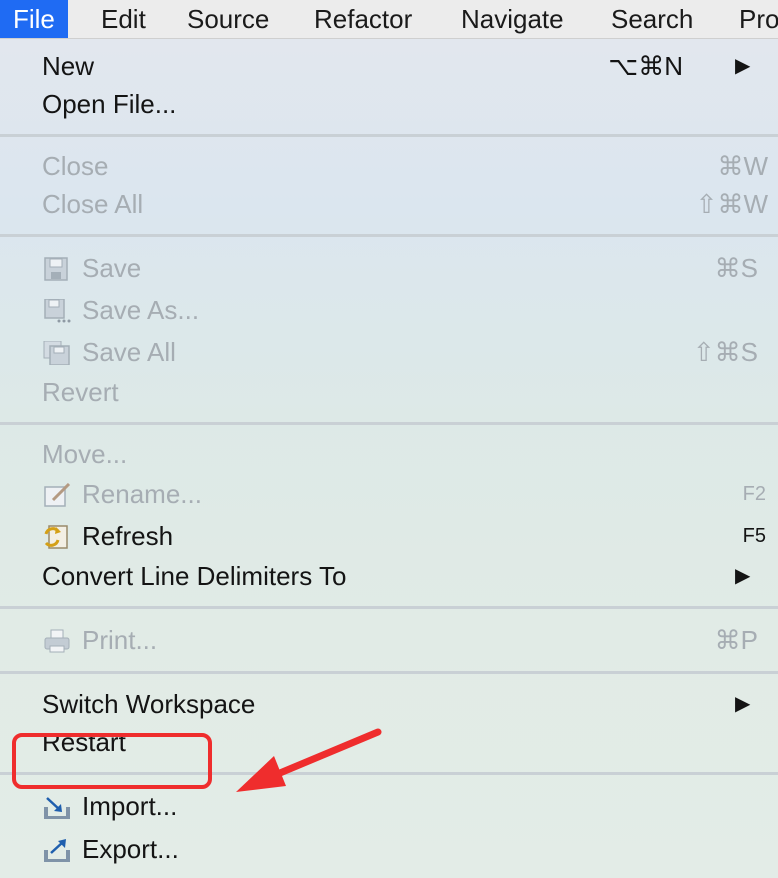 This screenshot has width=778, height=878. What do you see at coordinates (363, 19) in the screenshot?
I see `menu-refactor: Refactor` at bounding box center [363, 19].